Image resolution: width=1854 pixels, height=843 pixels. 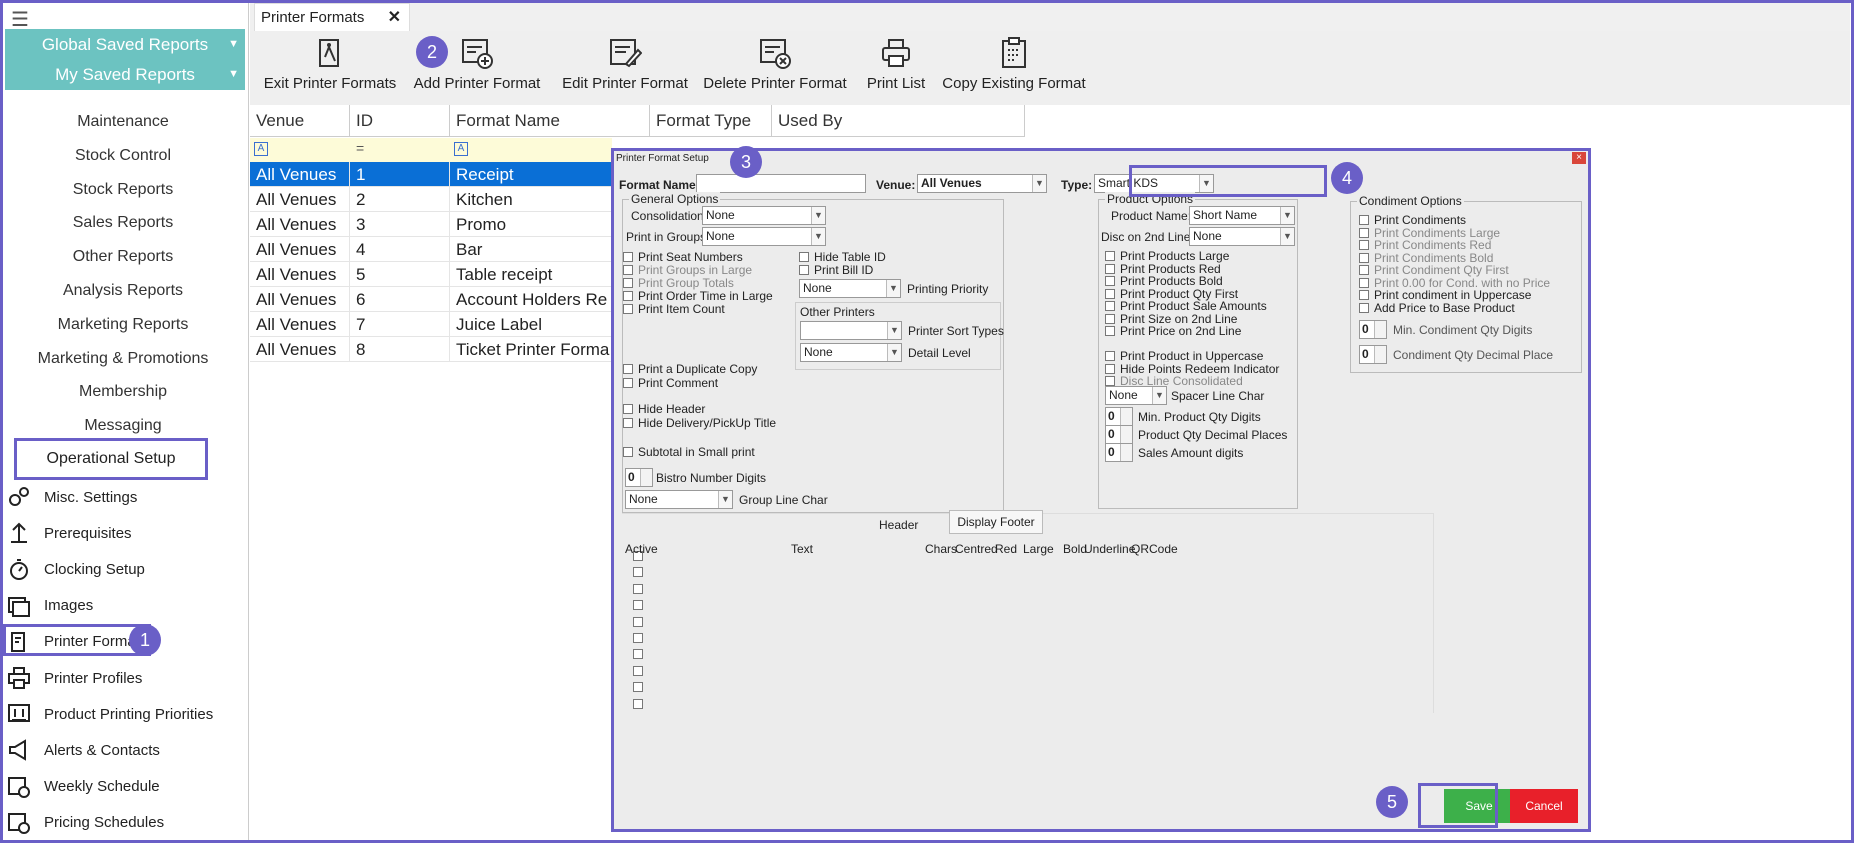 I want to click on my-saved-reports: My Saved Reports ▼, so click(x=125, y=74).